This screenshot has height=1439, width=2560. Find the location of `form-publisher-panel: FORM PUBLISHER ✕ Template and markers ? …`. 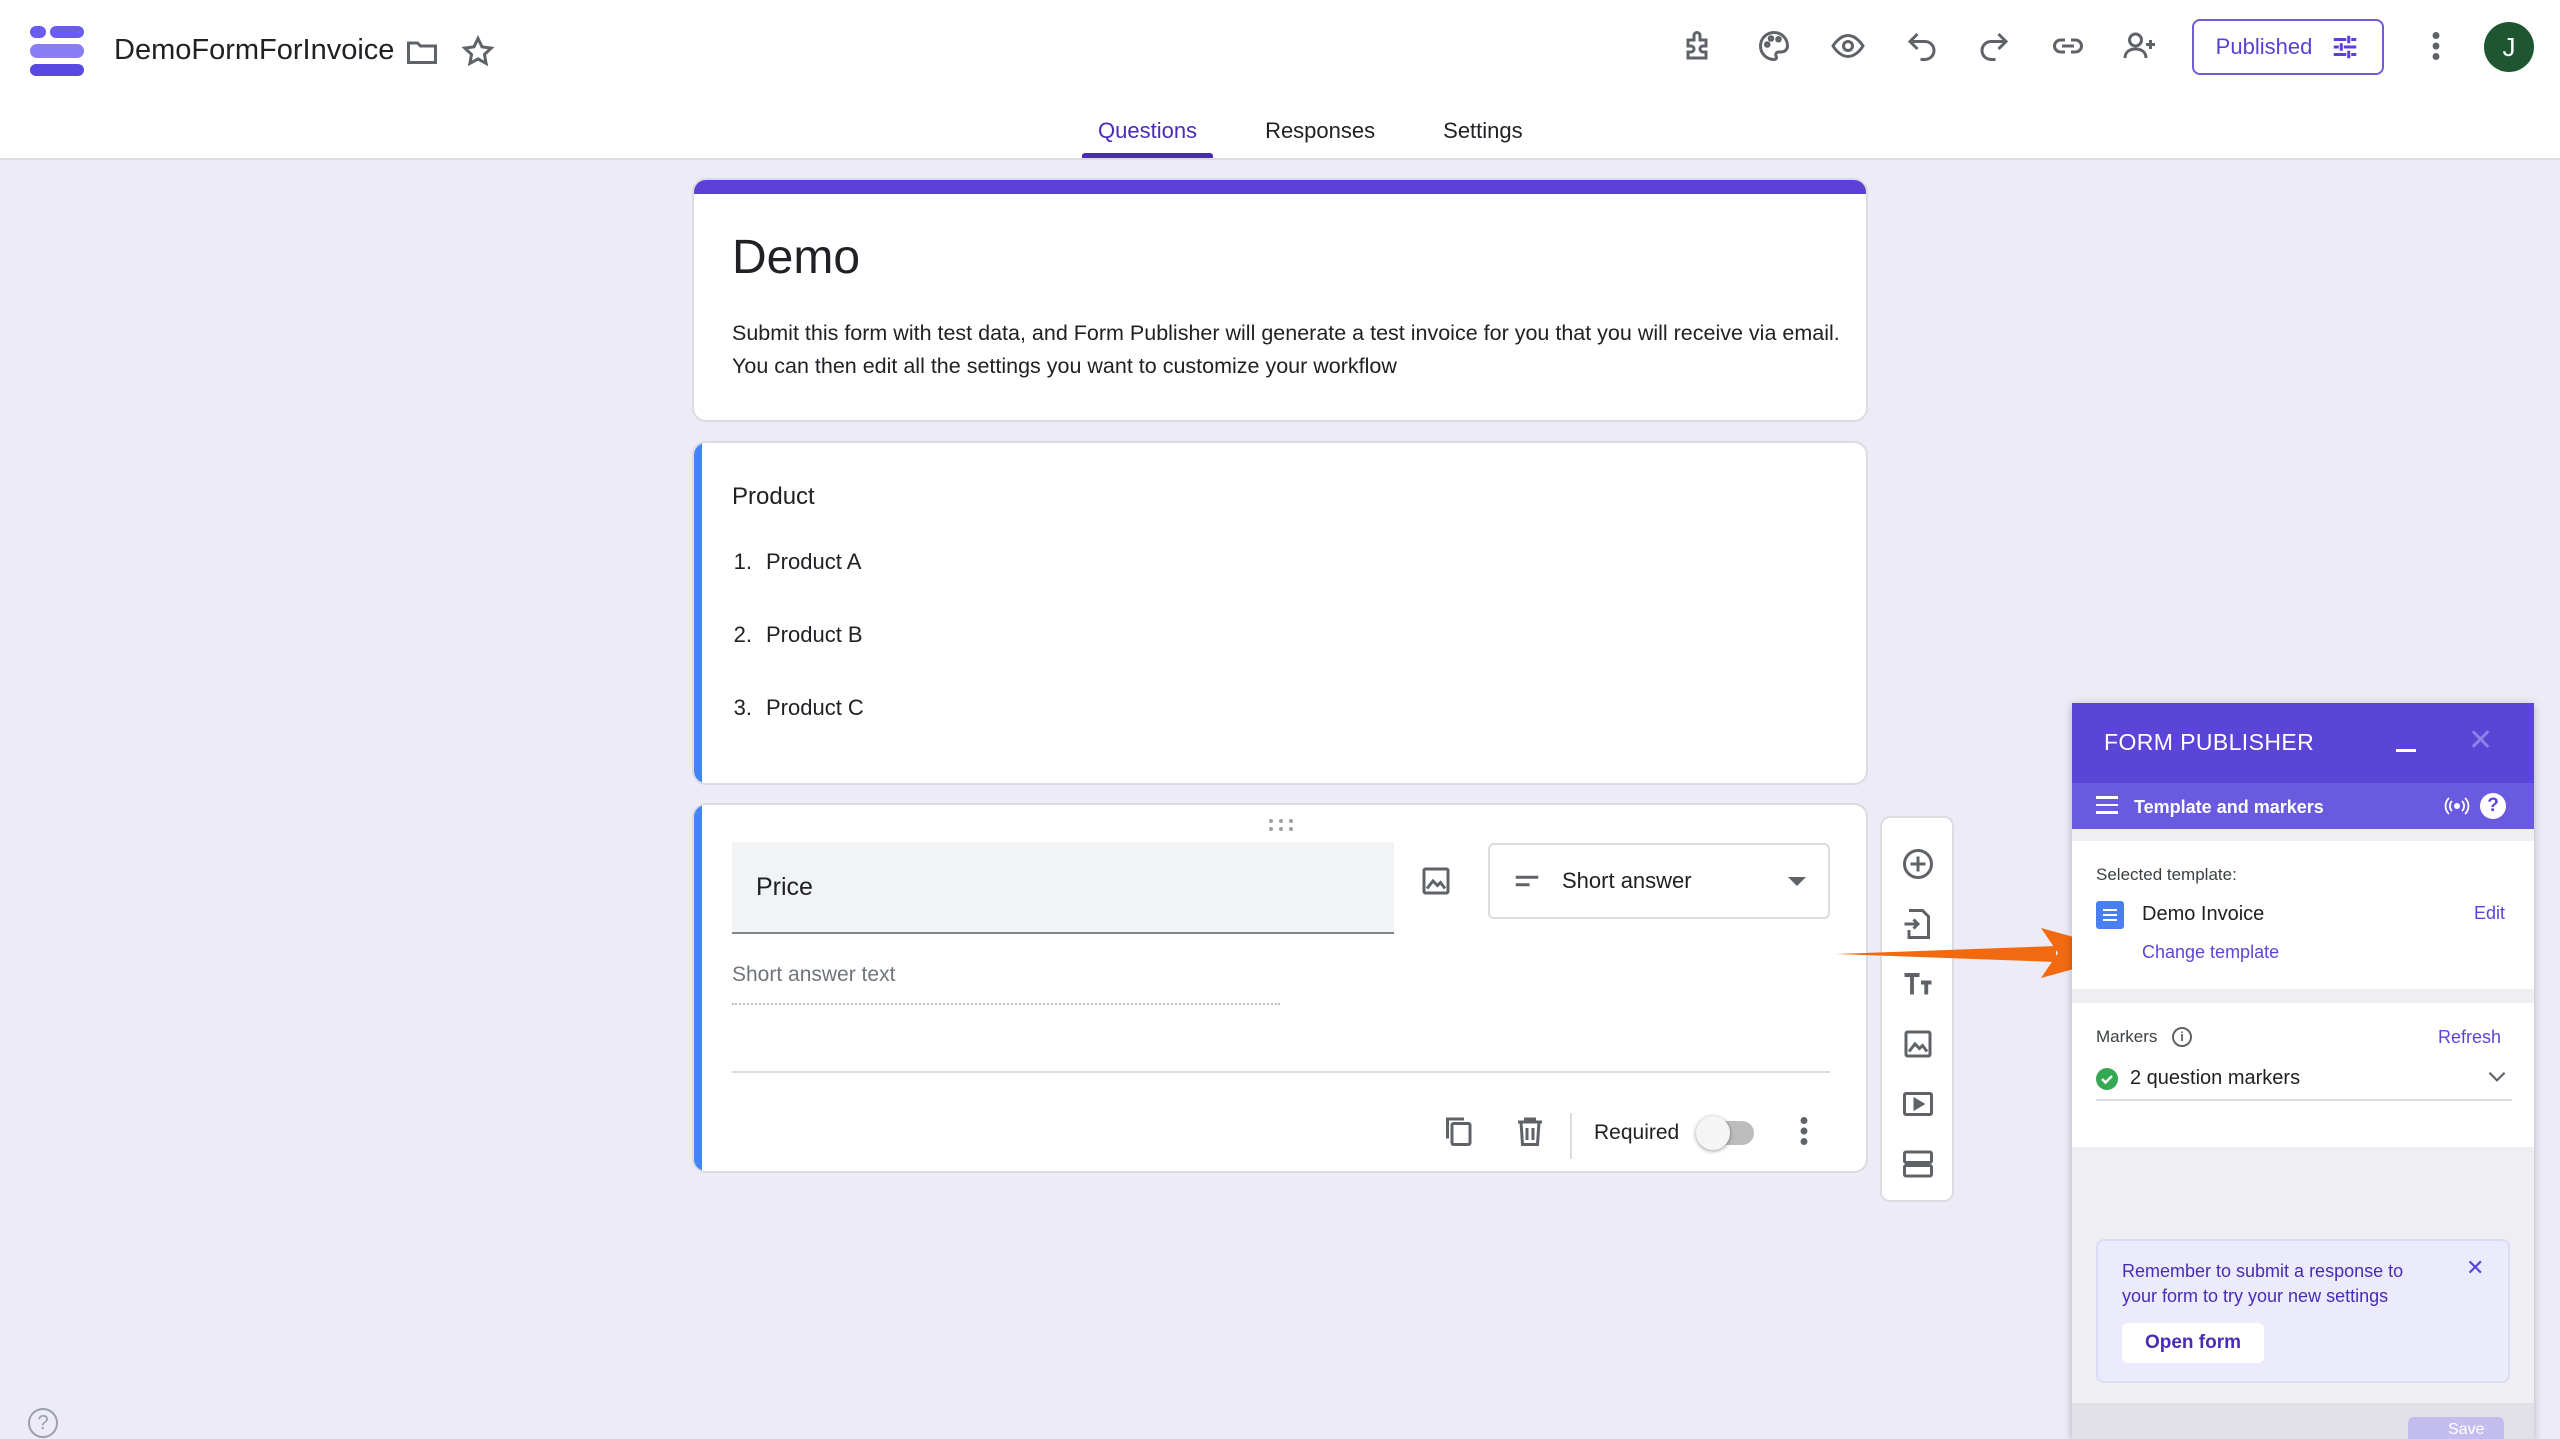

form-publisher-panel: FORM PUBLISHER ✕ Template and markers ? … is located at coordinates (2303, 1071).